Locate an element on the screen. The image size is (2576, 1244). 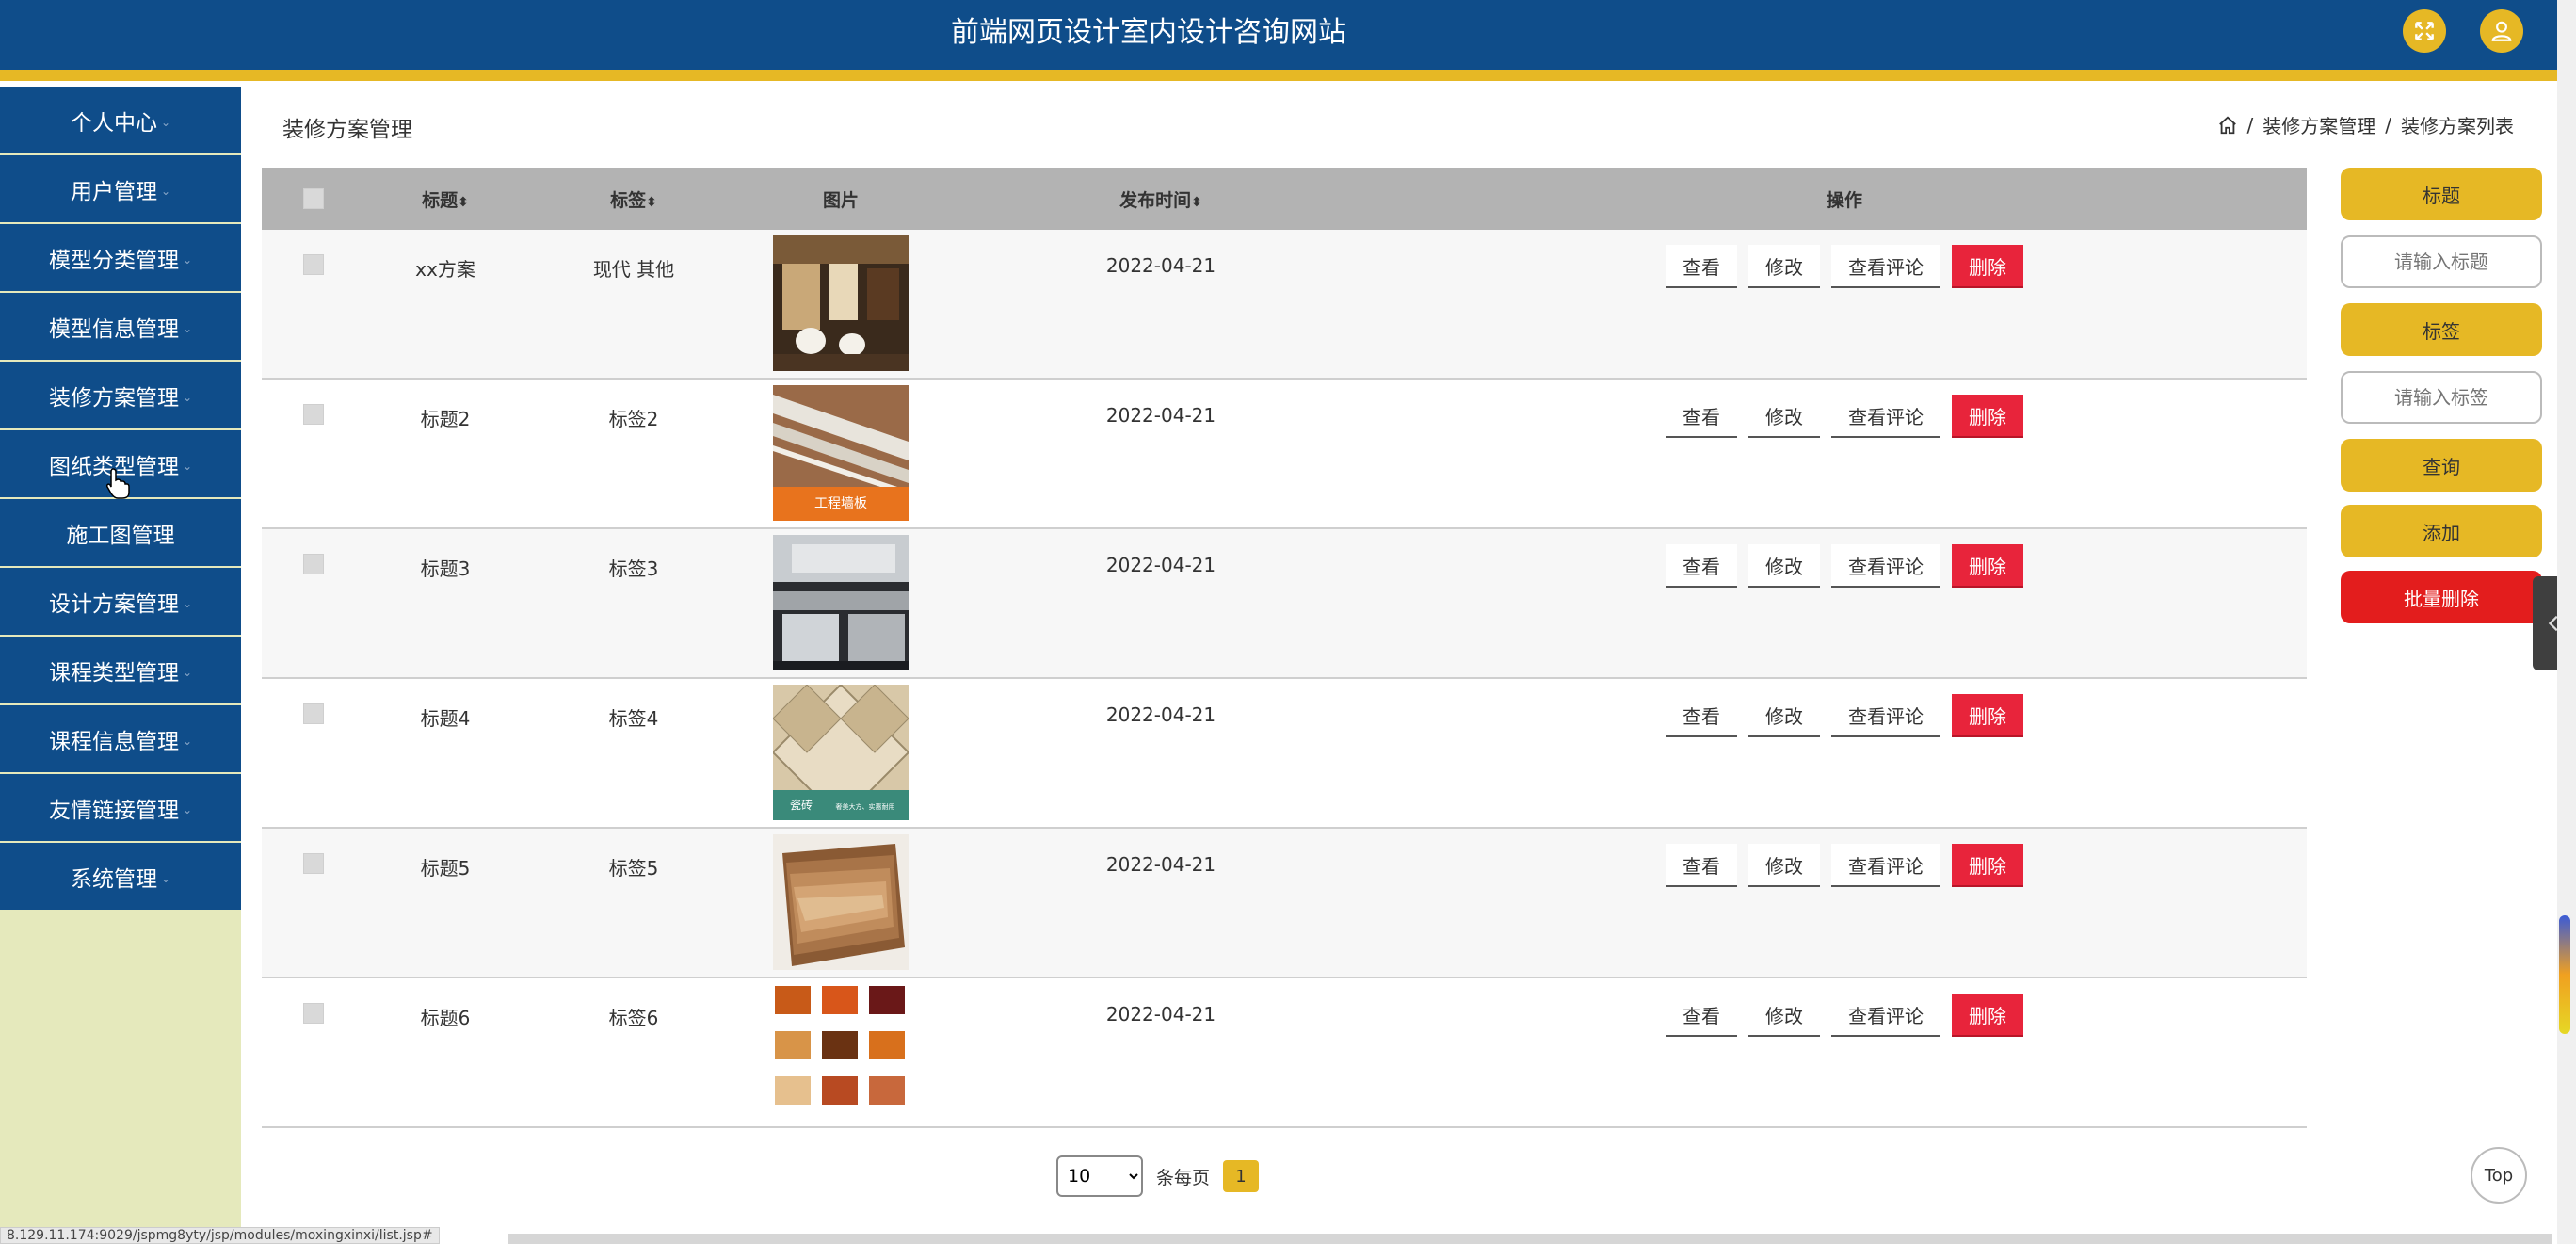
query-button: 查询 is located at coordinates (2441, 465).